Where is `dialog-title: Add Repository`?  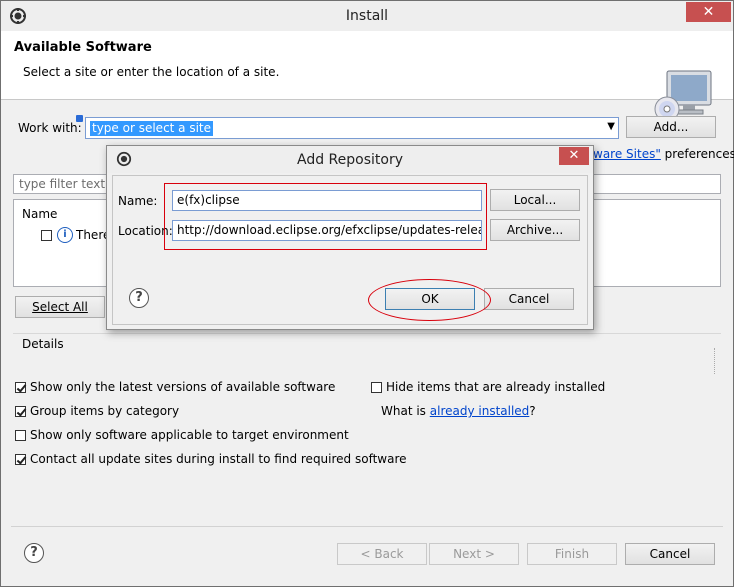 dialog-title: Add Repository is located at coordinates (350, 160).